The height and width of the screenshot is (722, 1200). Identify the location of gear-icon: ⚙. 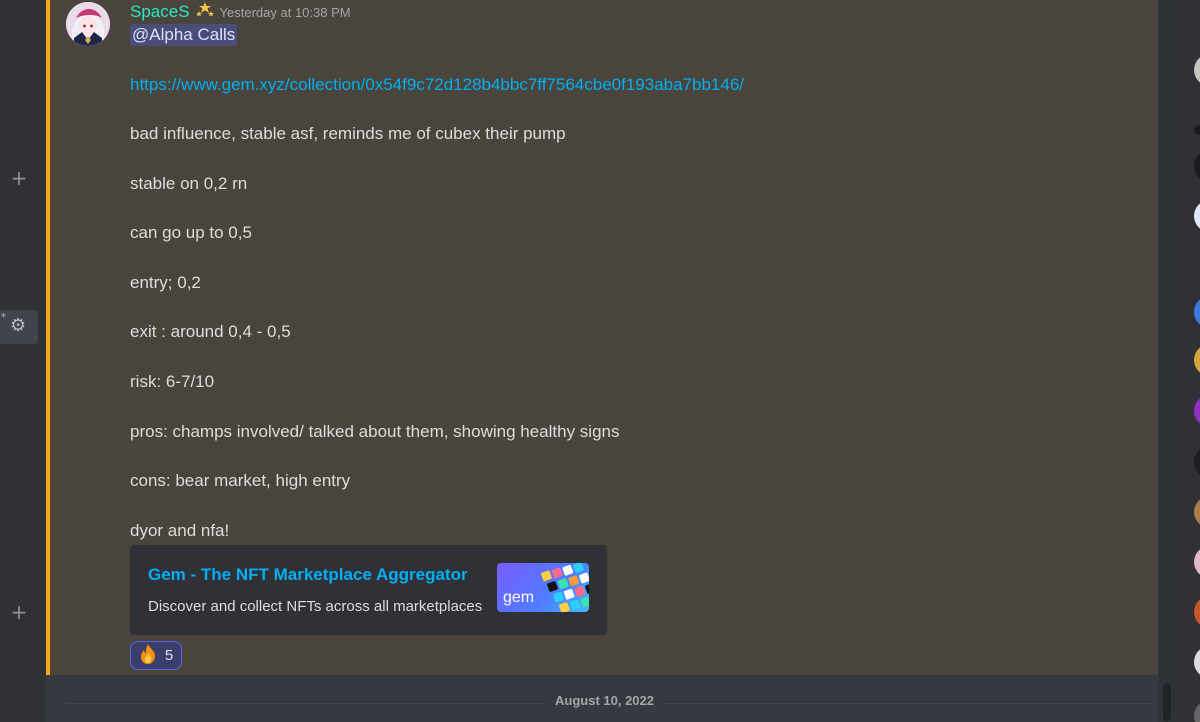
(18, 326).